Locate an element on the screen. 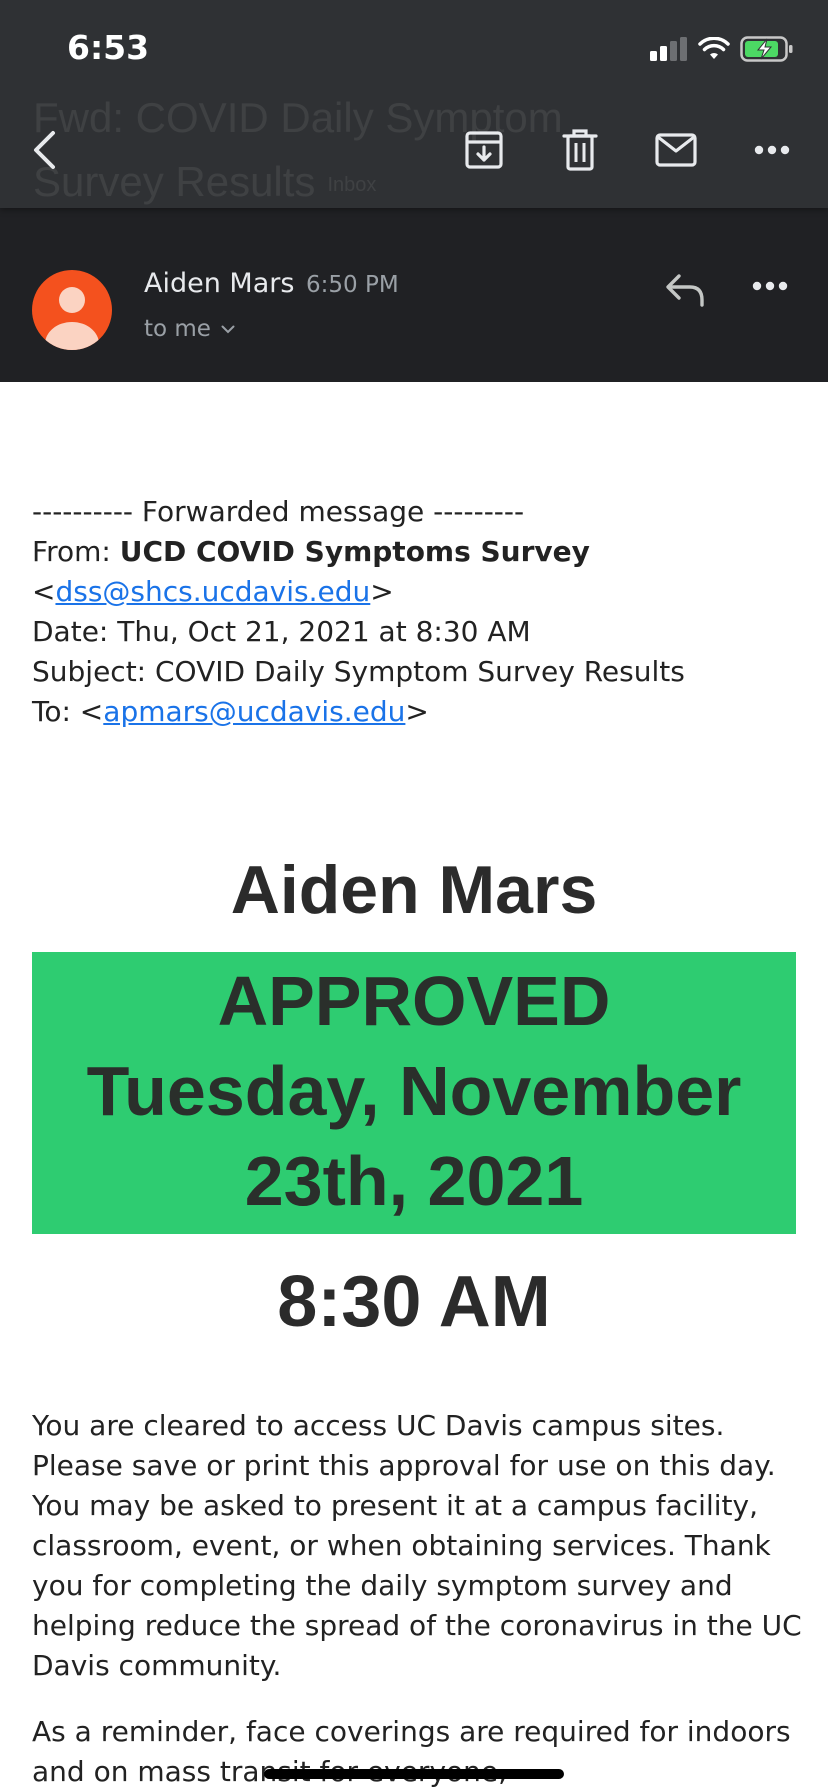  status-time: 6:53 is located at coordinates (108, 47).